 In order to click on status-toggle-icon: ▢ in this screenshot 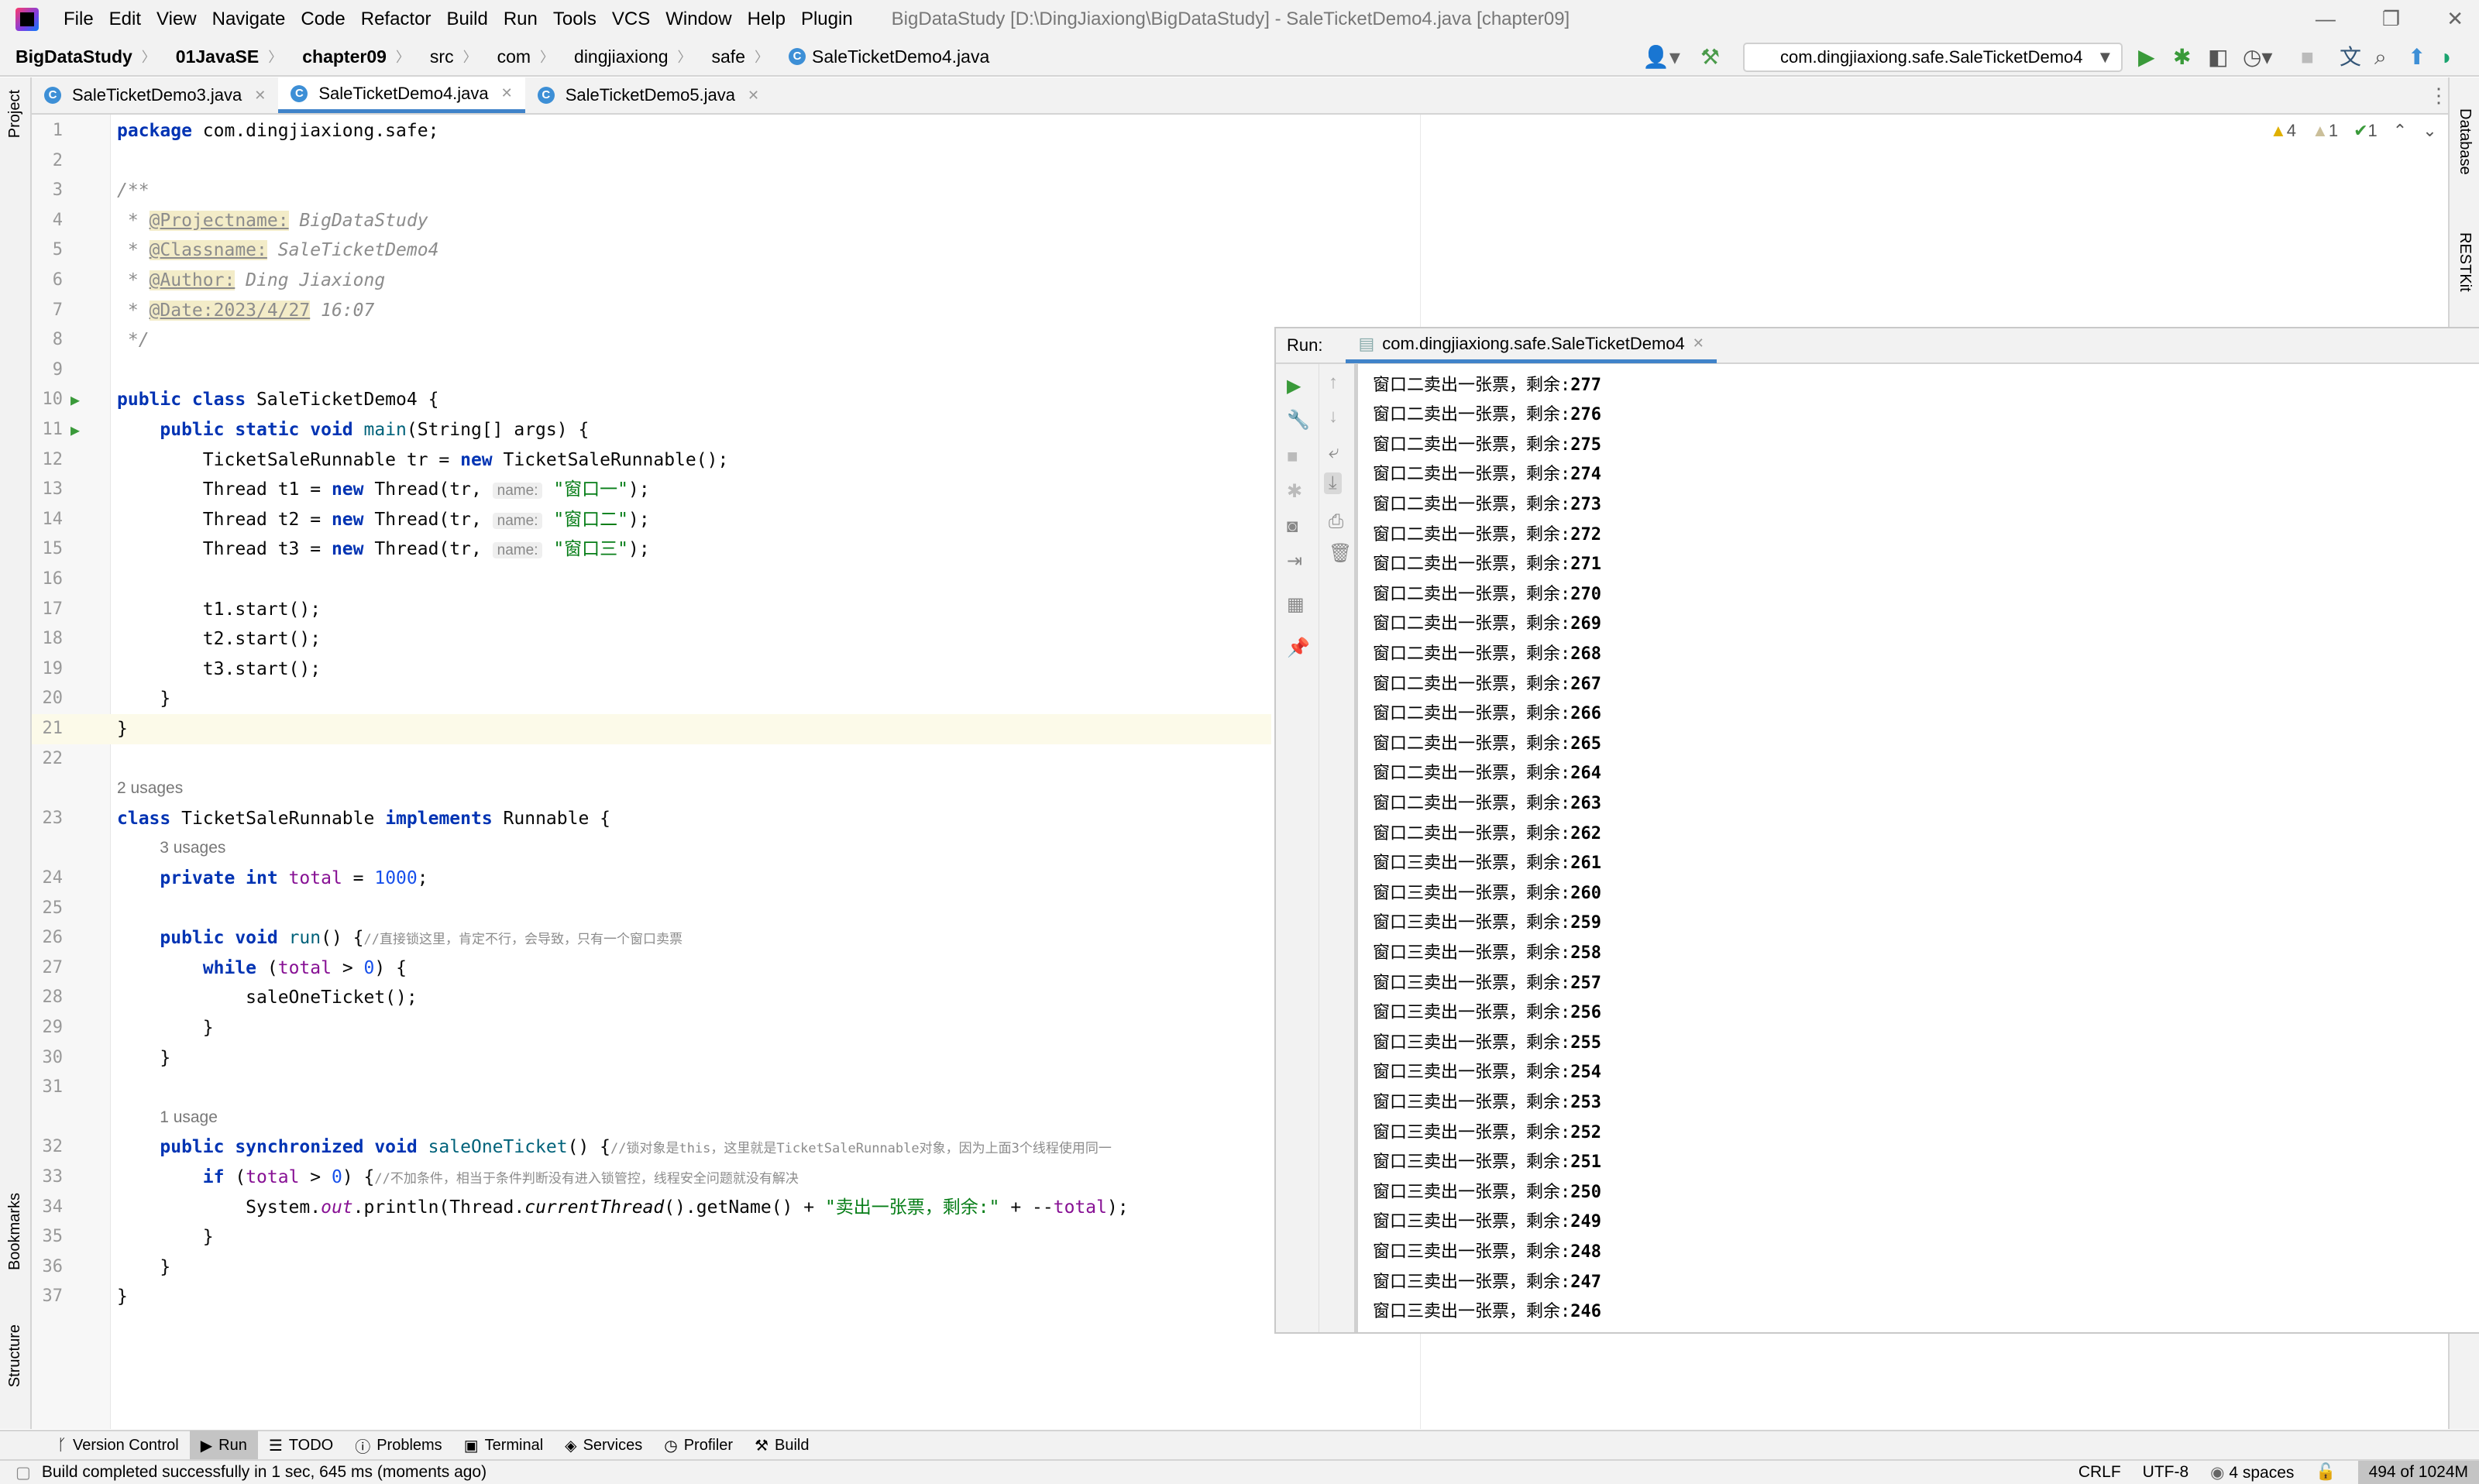, I will do `click(23, 1472)`.